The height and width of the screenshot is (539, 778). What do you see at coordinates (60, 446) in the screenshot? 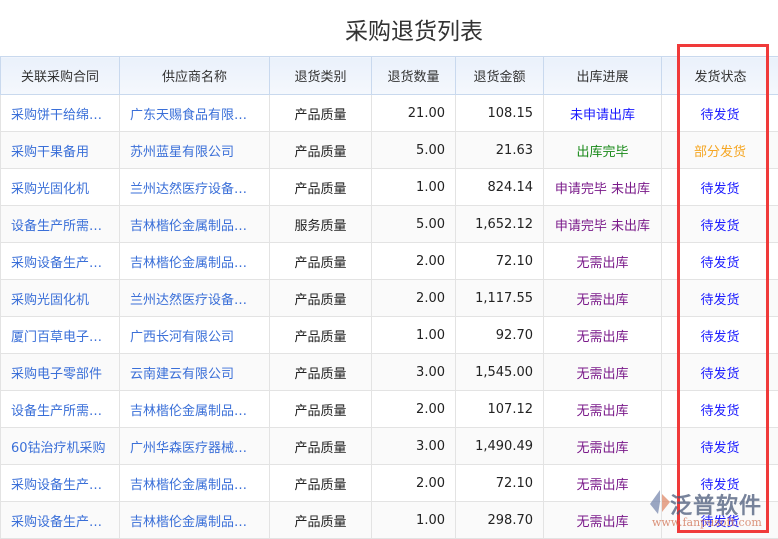
I see `contract-link: 60钴治疗机采购` at bounding box center [60, 446].